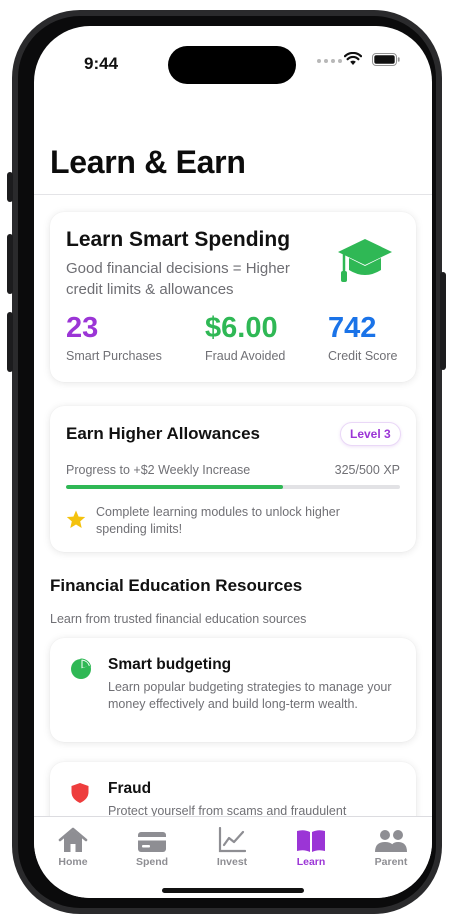 This screenshot has height=924, width=452. What do you see at coordinates (10, 187) in the screenshot?
I see `action-button` at bounding box center [10, 187].